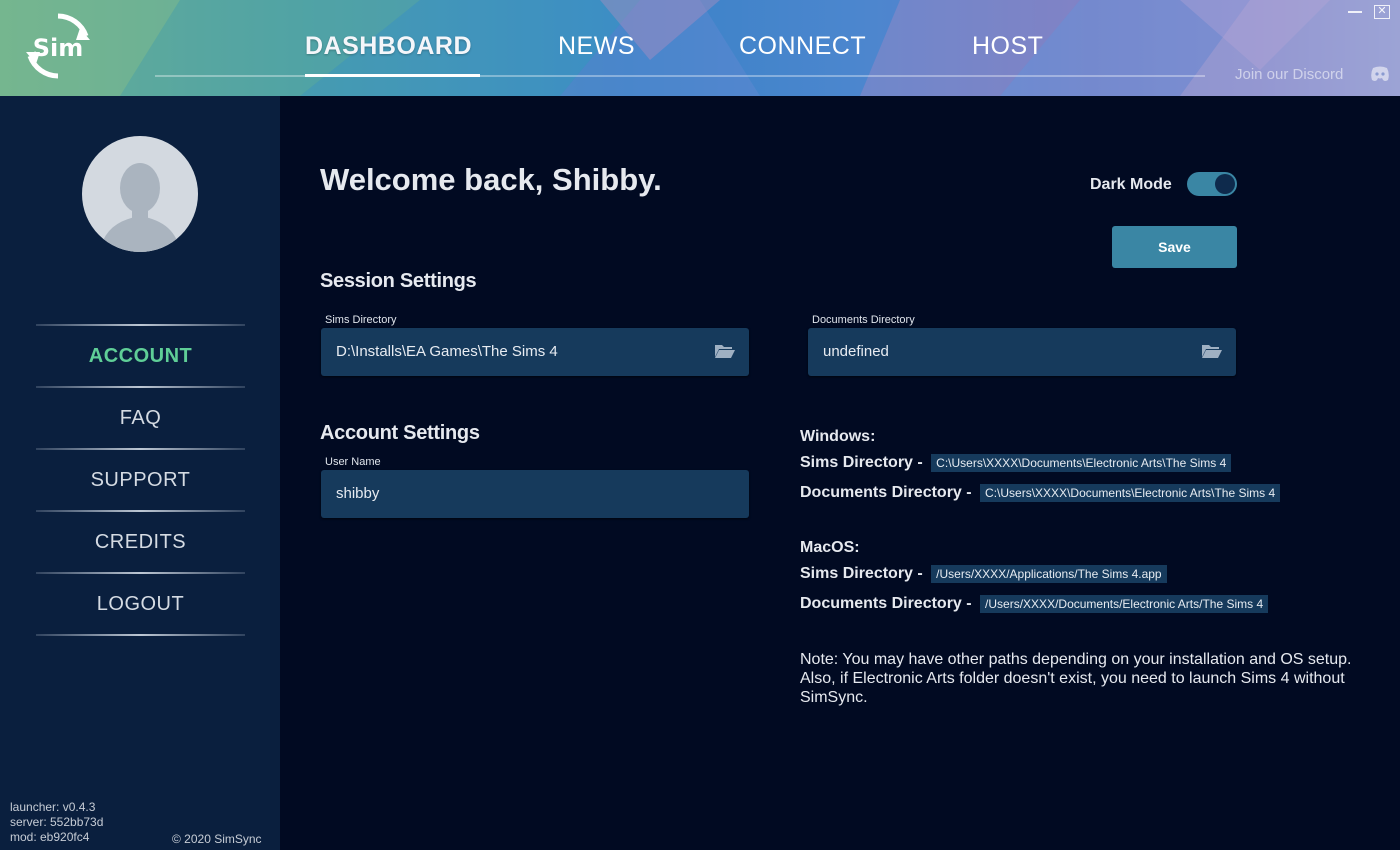 Image resolution: width=1400 pixels, height=850 pixels. What do you see at coordinates (358, 493) in the screenshot?
I see `username-value: shibby` at bounding box center [358, 493].